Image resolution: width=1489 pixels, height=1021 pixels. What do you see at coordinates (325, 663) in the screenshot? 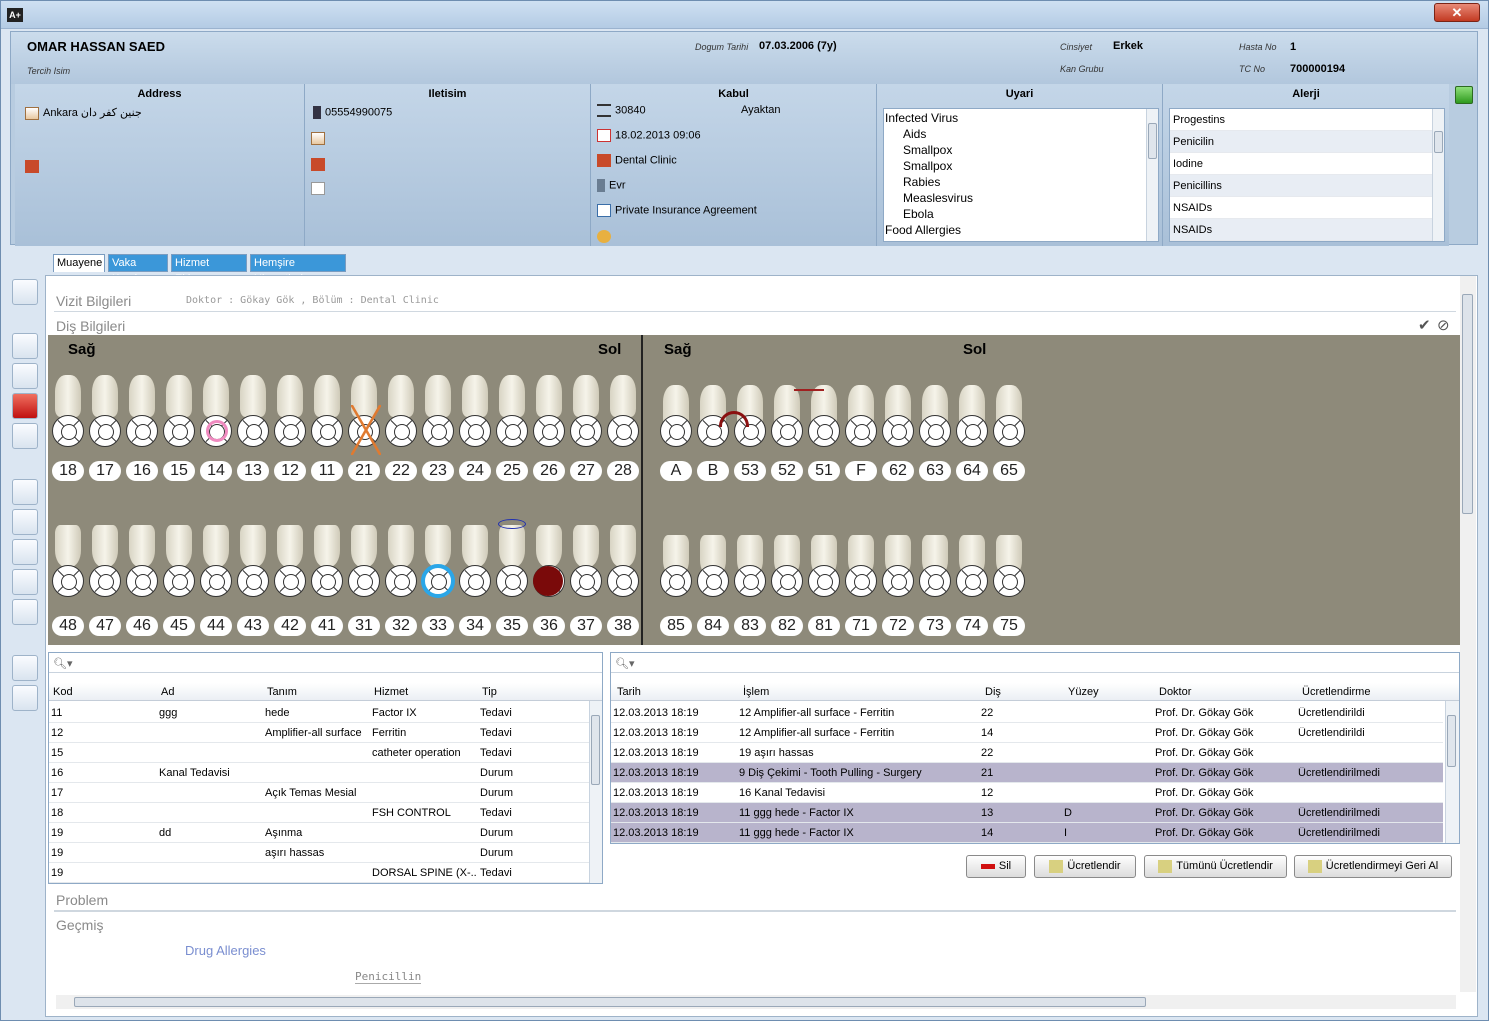
I see `search-input: 🔍︎▾` at bounding box center [325, 663].